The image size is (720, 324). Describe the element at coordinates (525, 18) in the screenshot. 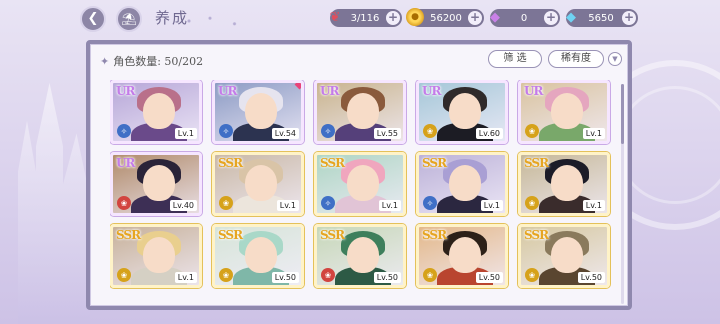

I see `gem-counter: ◆ 0 +` at that location.